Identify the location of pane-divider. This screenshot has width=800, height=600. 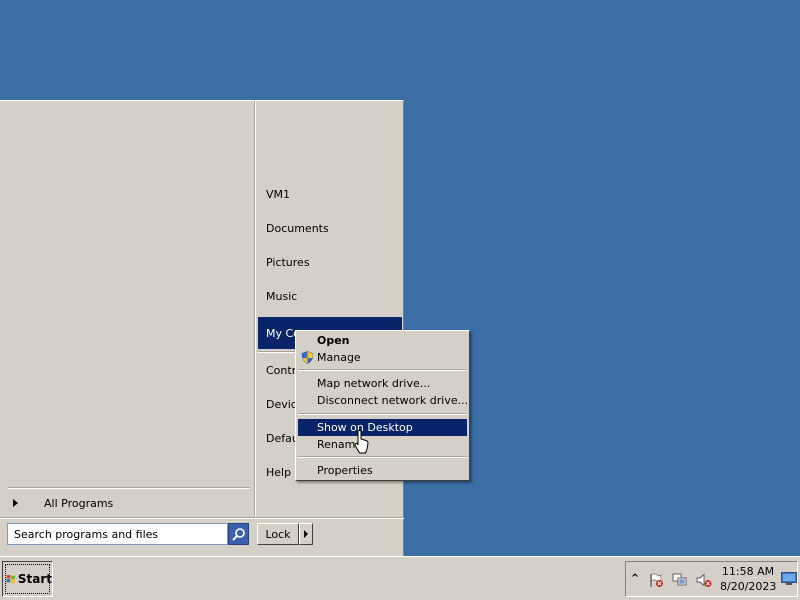
(255, 310).